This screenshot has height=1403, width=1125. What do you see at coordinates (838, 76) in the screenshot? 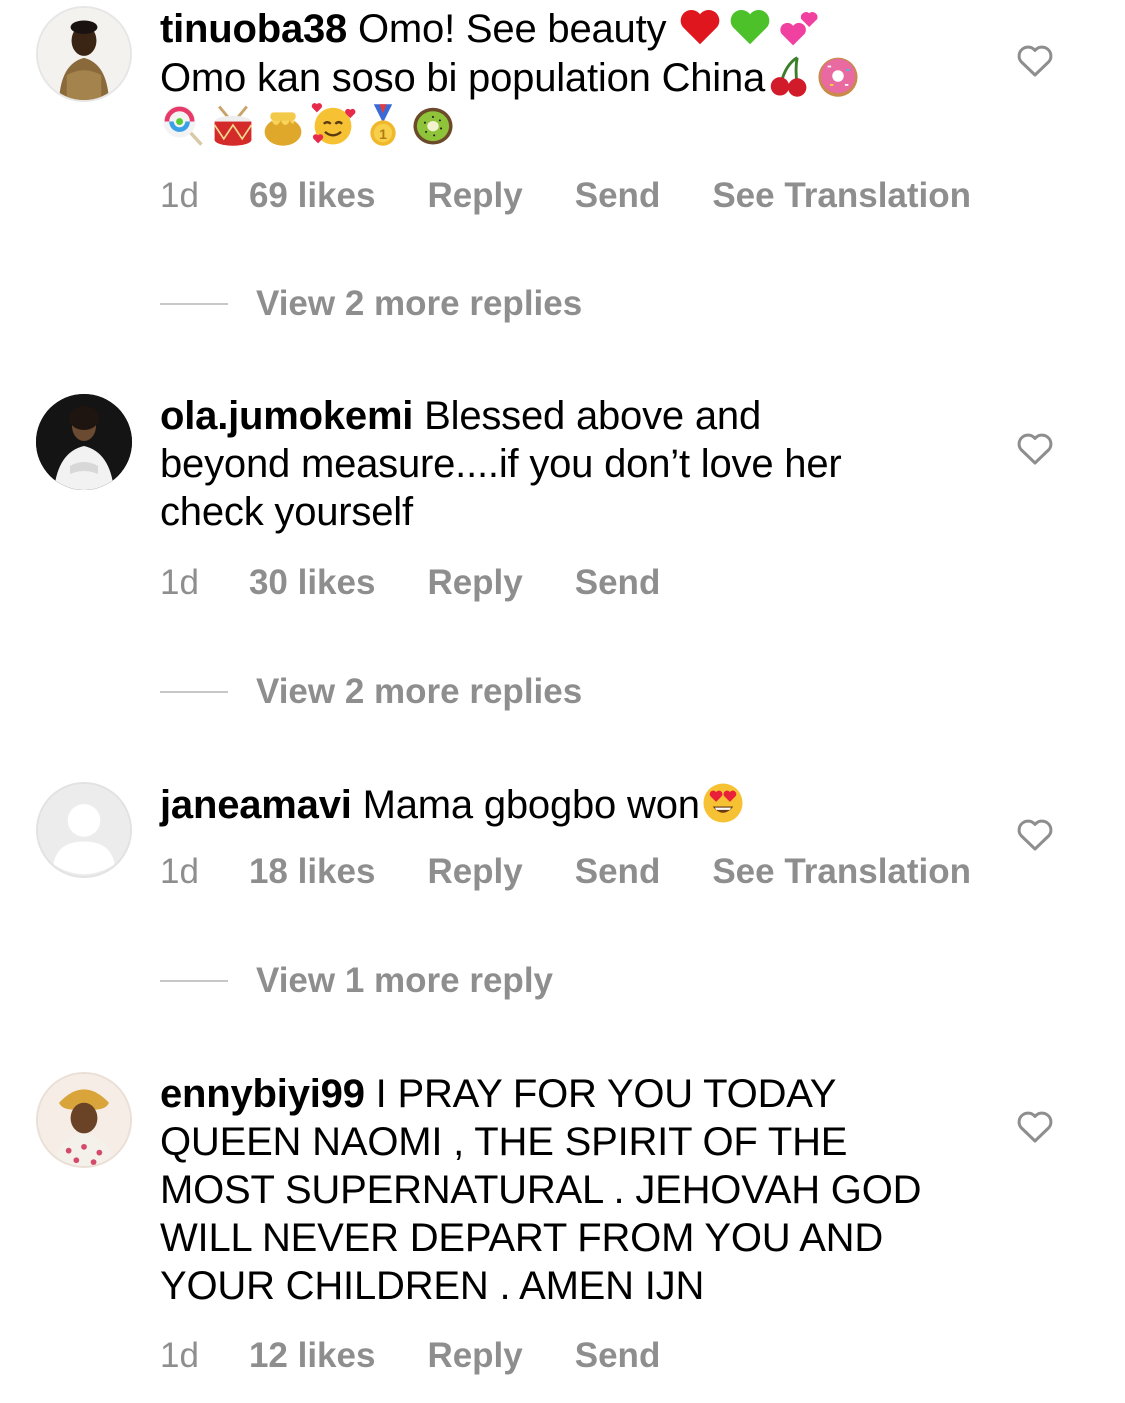
I see `doughnut-icon` at bounding box center [838, 76].